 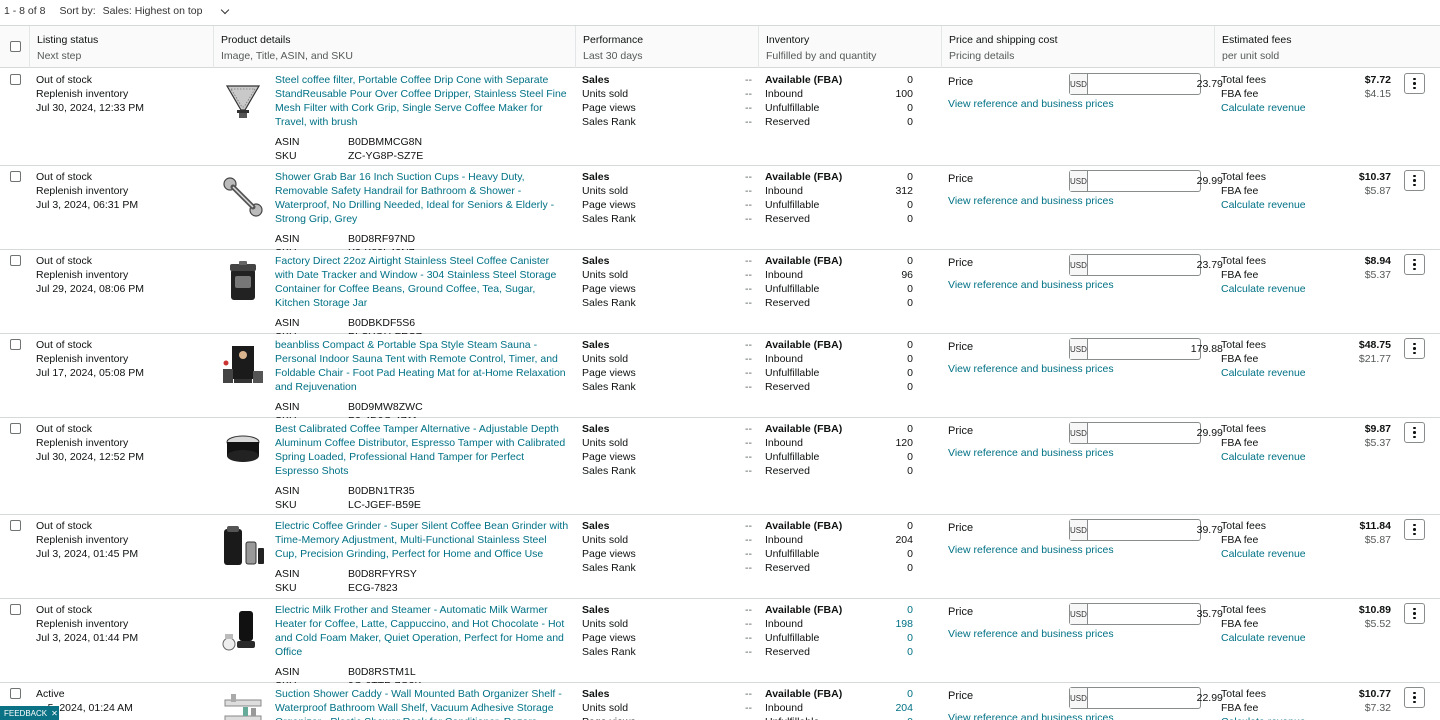 I want to click on asin-value: B0DBKDF5S6, so click(x=382, y=323).